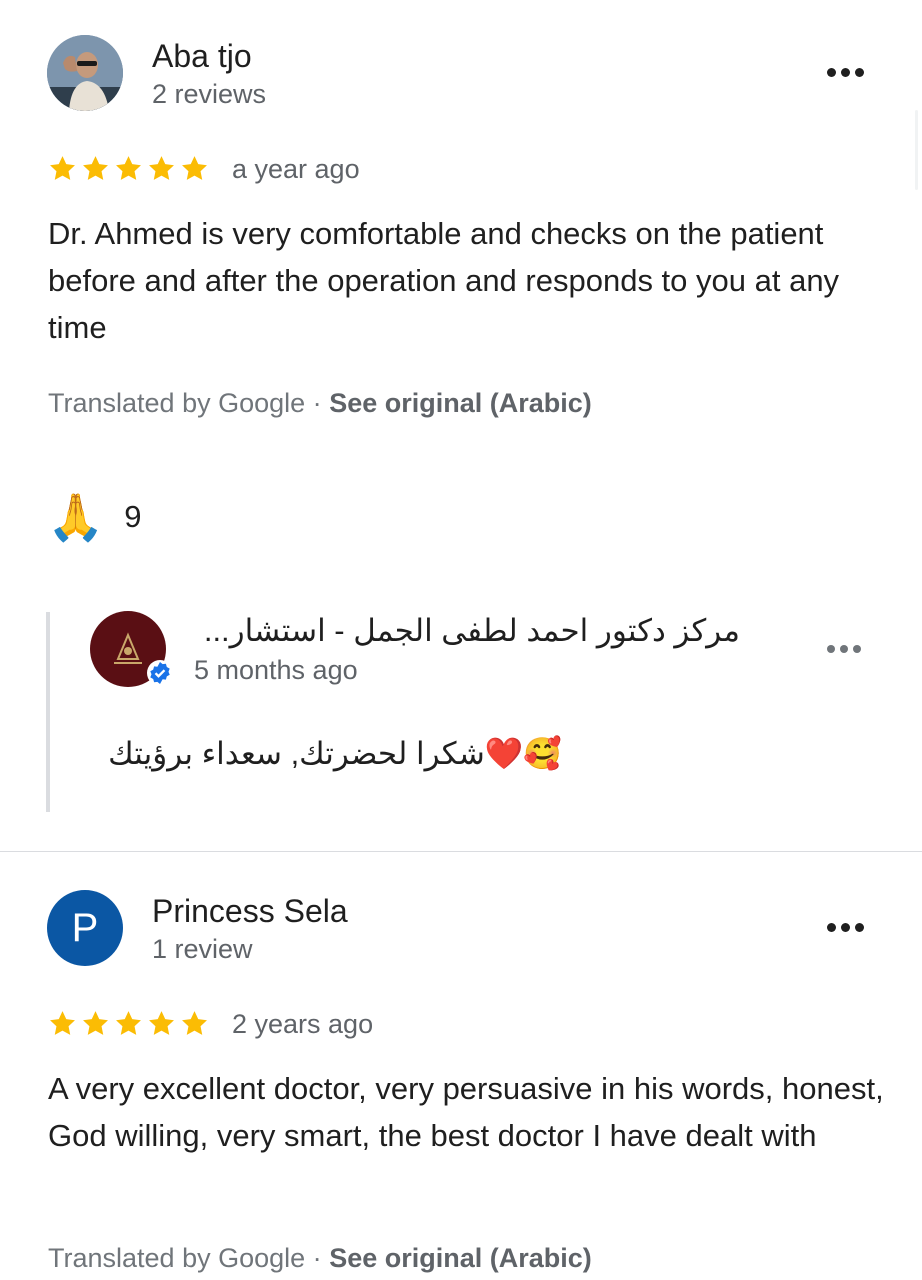 Image resolution: width=922 pixels, height=1280 pixels. I want to click on folded-hands-emoji: 🙏, so click(76, 517).